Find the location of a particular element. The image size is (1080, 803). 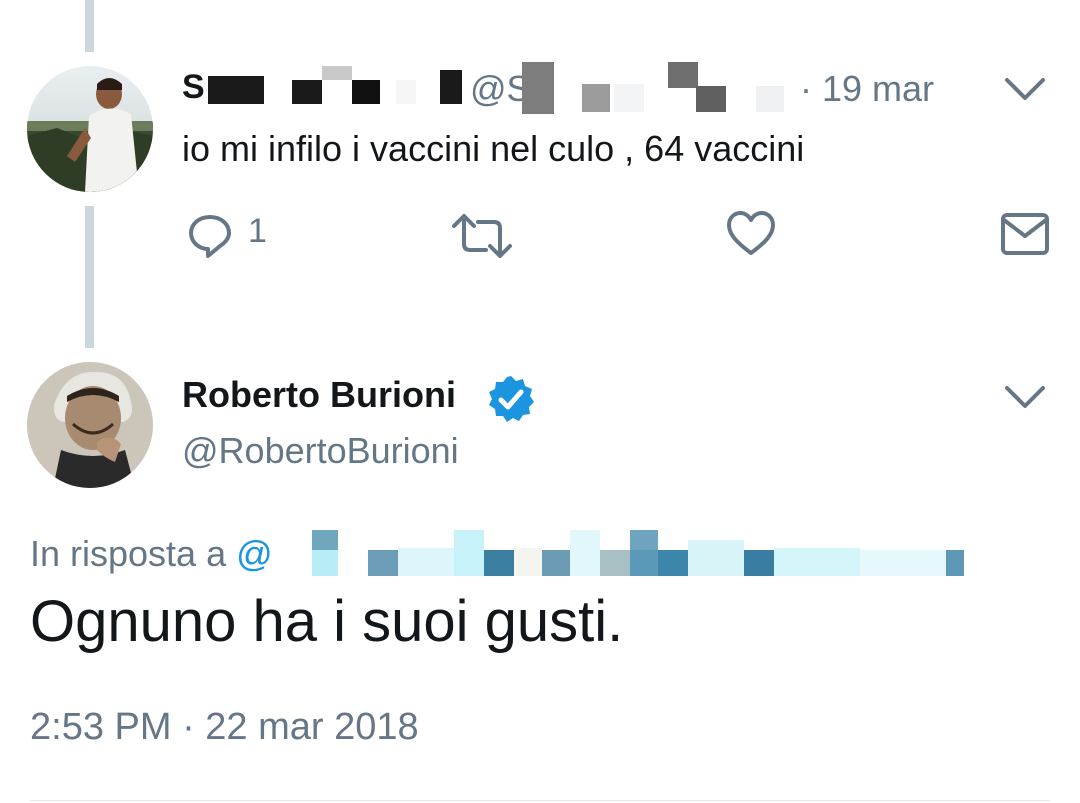

reply-author-name: S is located at coordinates (193, 87).